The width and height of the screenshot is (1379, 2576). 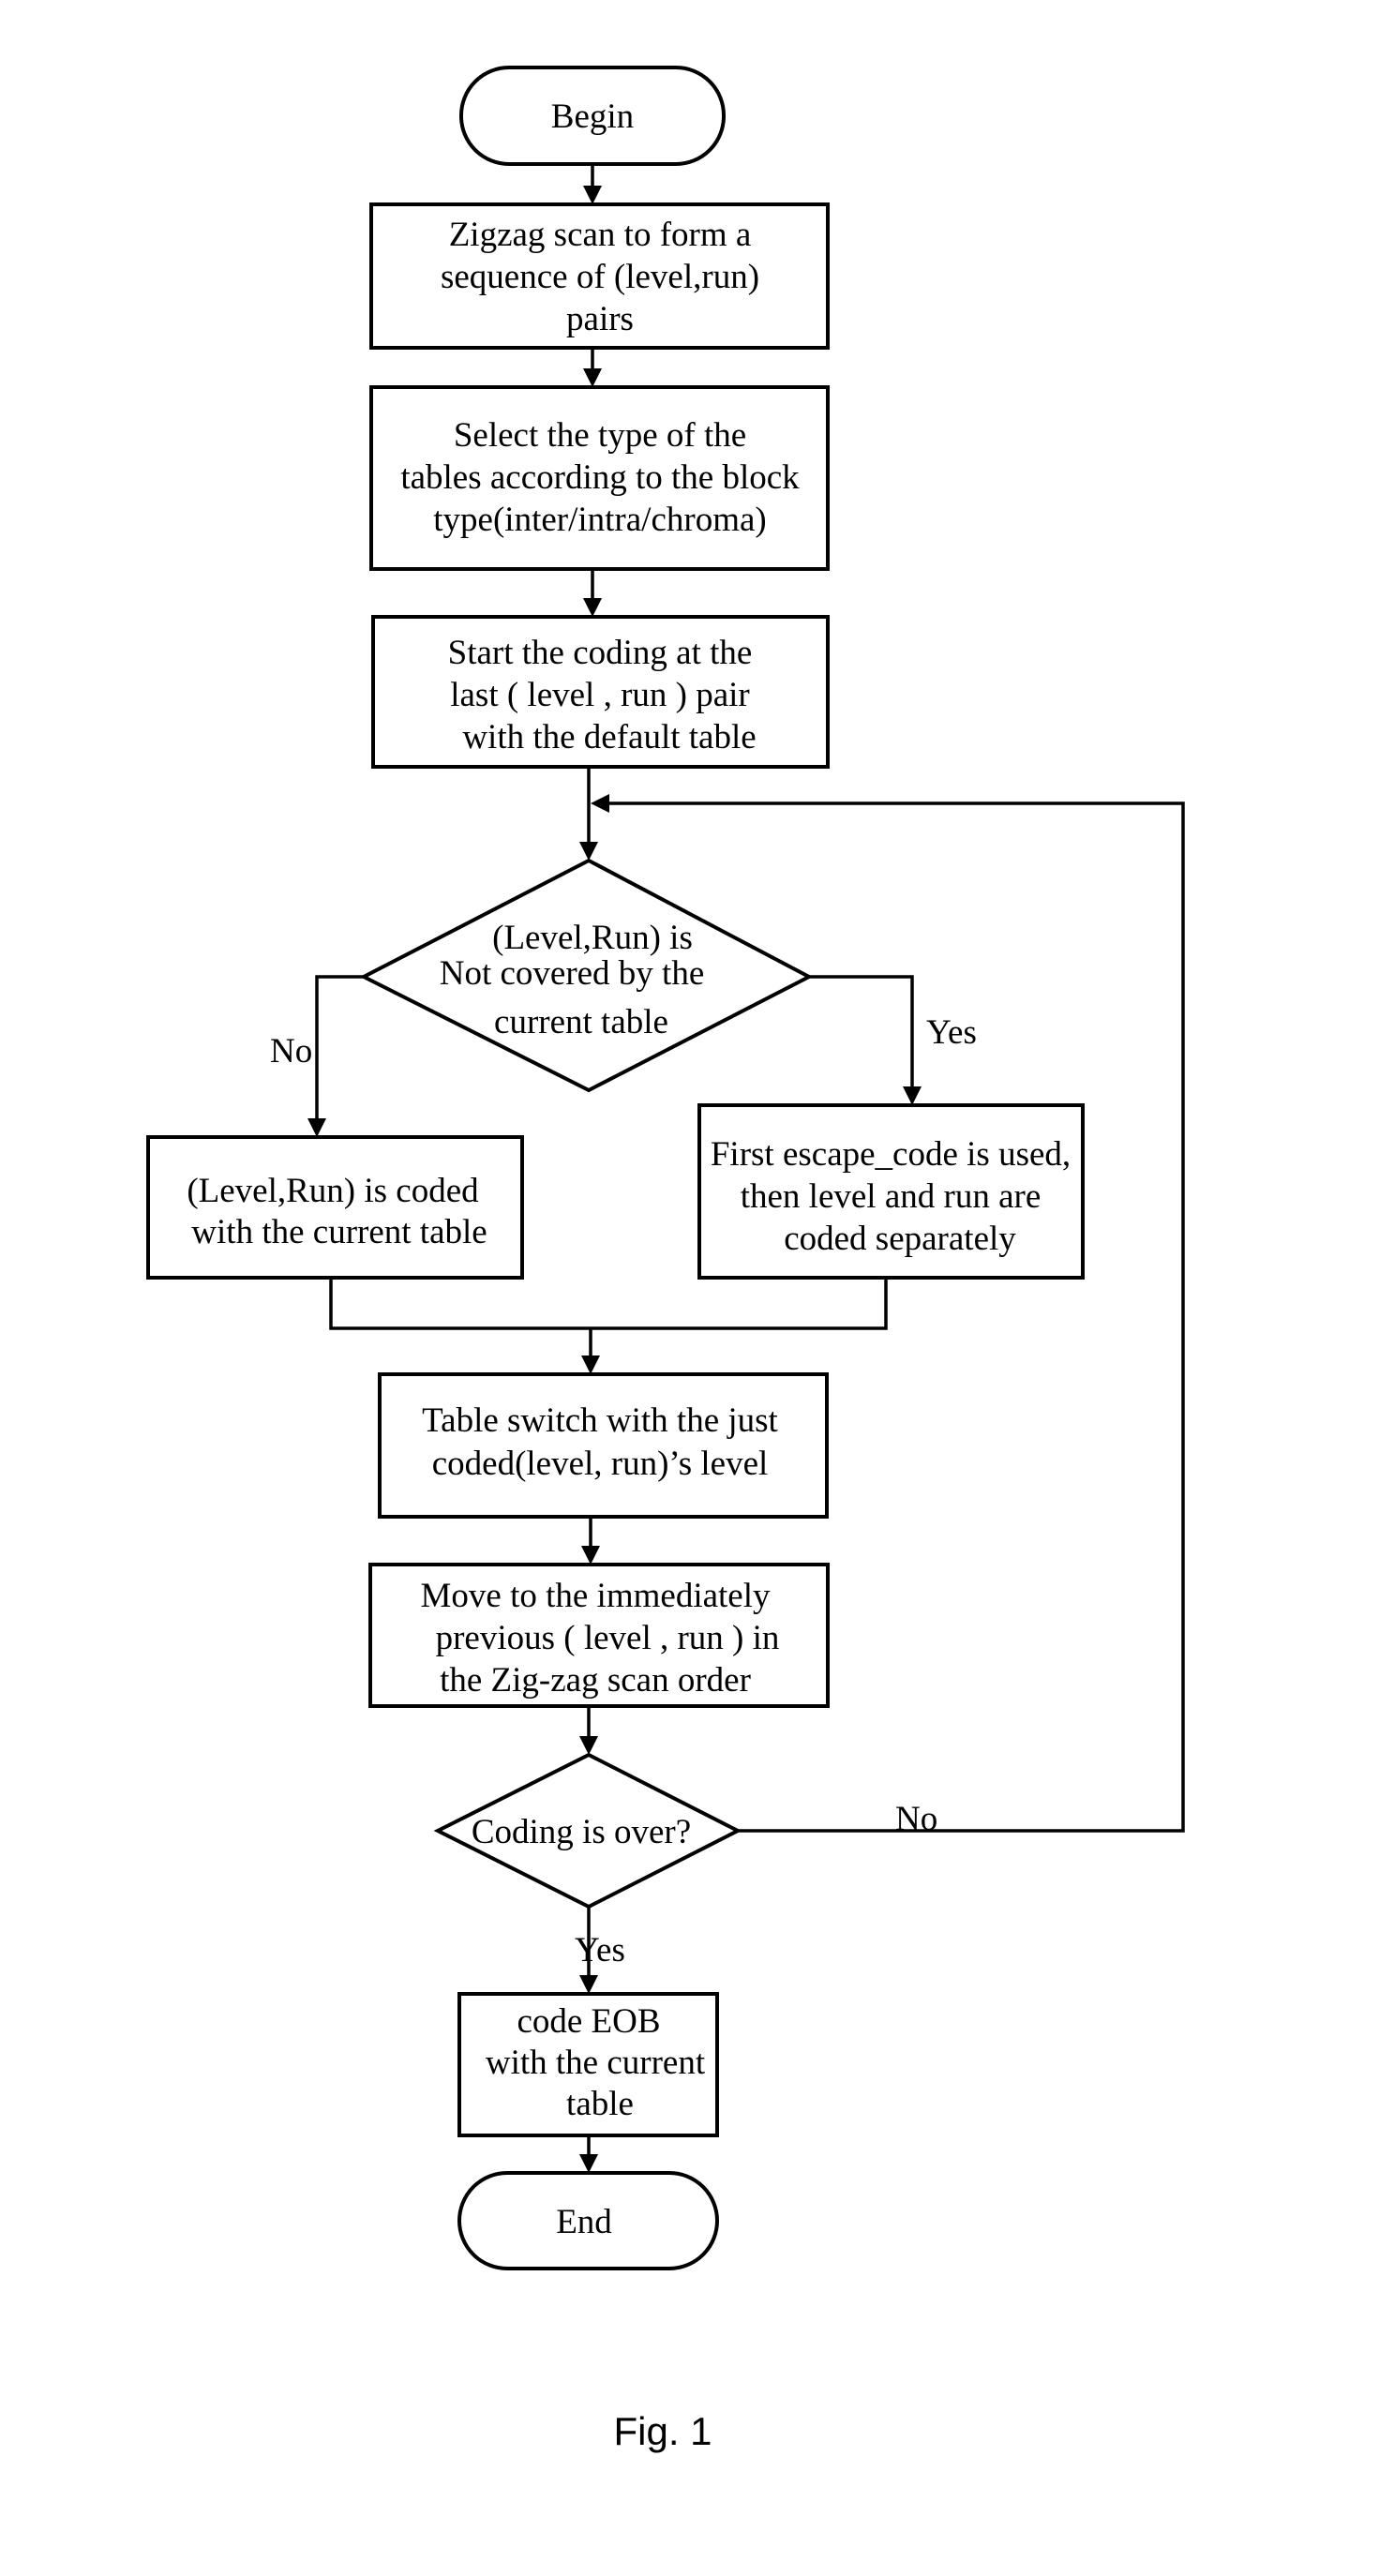 What do you see at coordinates (339, 1047) in the screenshot?
I see `edge-decision-no` at bounding box center [339, 1047].